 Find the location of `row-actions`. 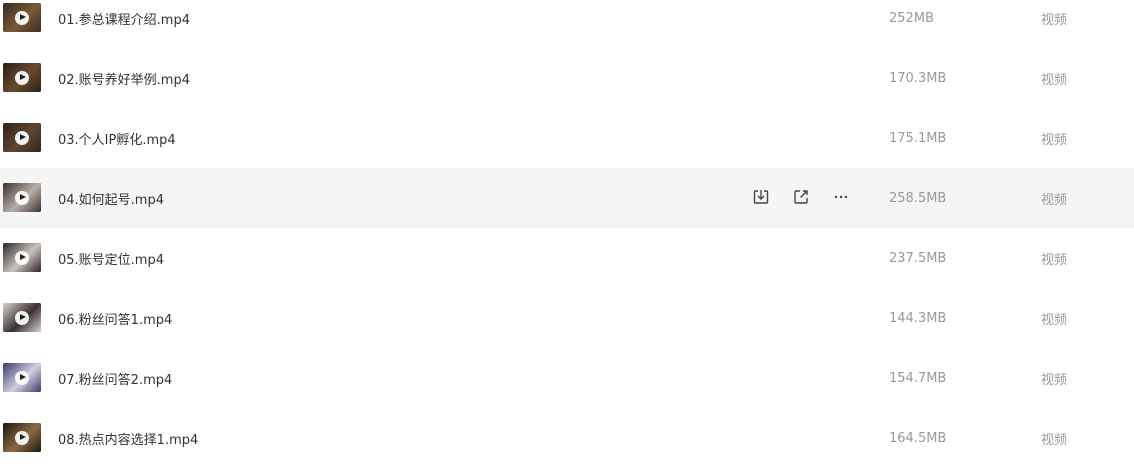

row-actions is located at coordinates (801, 197).